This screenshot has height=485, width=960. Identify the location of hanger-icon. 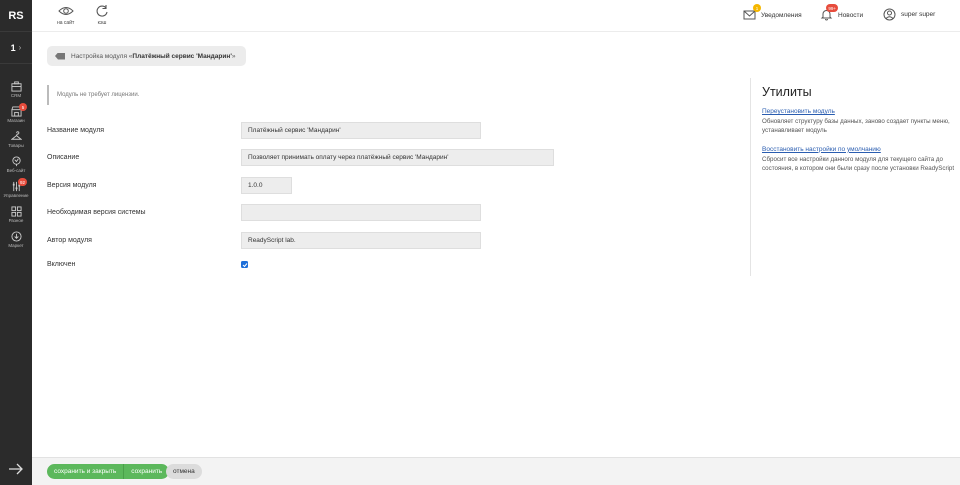
(16, 135).